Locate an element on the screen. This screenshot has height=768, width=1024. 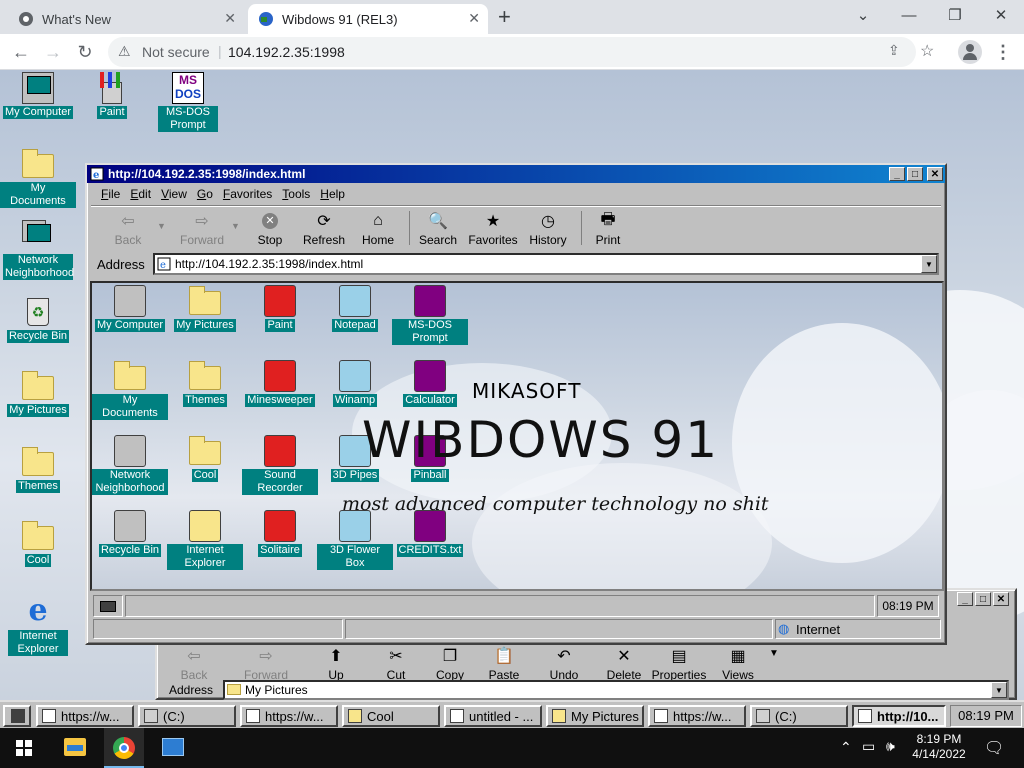
forward-dropdown-icon: ▼ is located at coordinates (235, 226).